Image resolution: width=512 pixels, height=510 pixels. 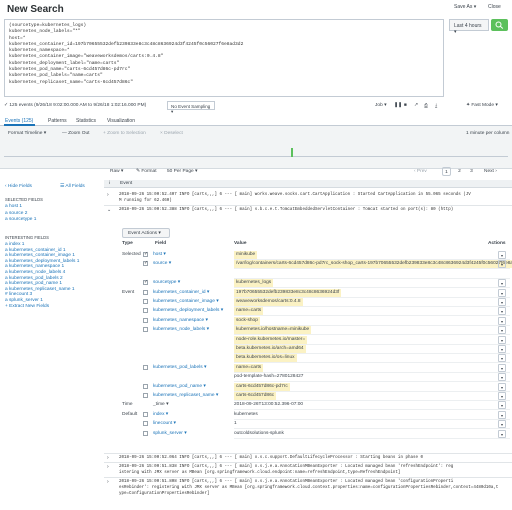 What do you see at coordinates (247, 320) in the screenshot?
I see `detail-field-value: sock-shop` at bounding box center [247, 320].